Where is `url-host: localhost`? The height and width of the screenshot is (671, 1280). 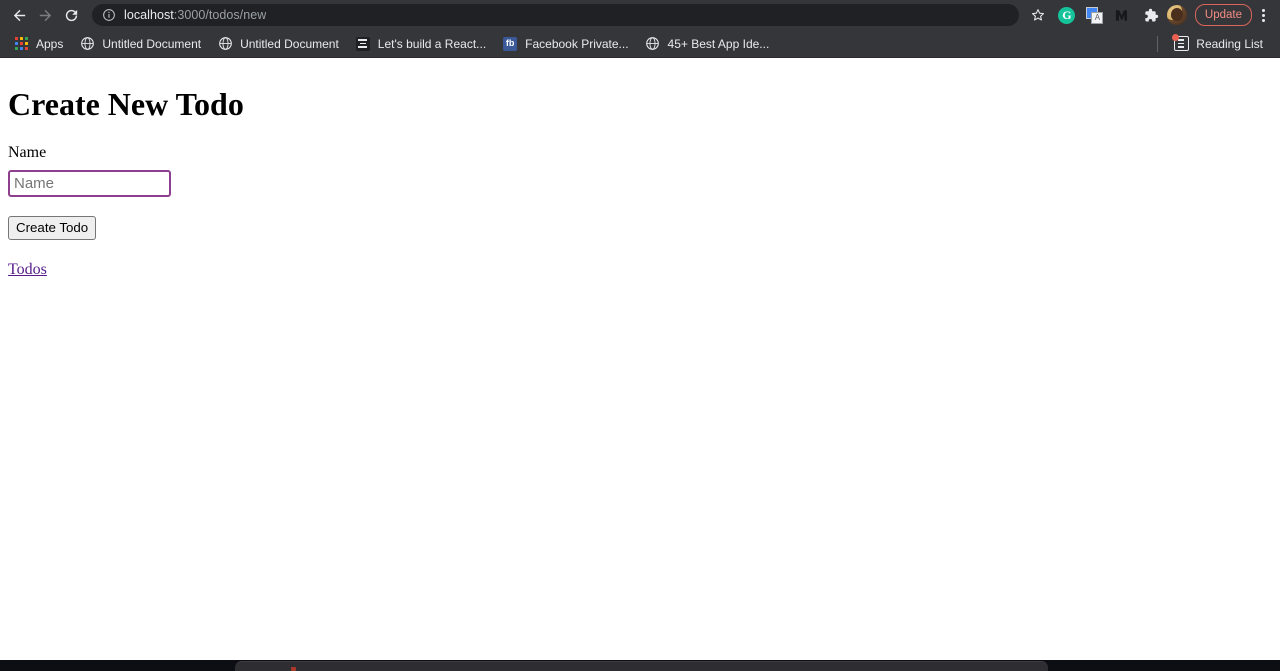
url-host: localhost is located at coordinates (149, 15).